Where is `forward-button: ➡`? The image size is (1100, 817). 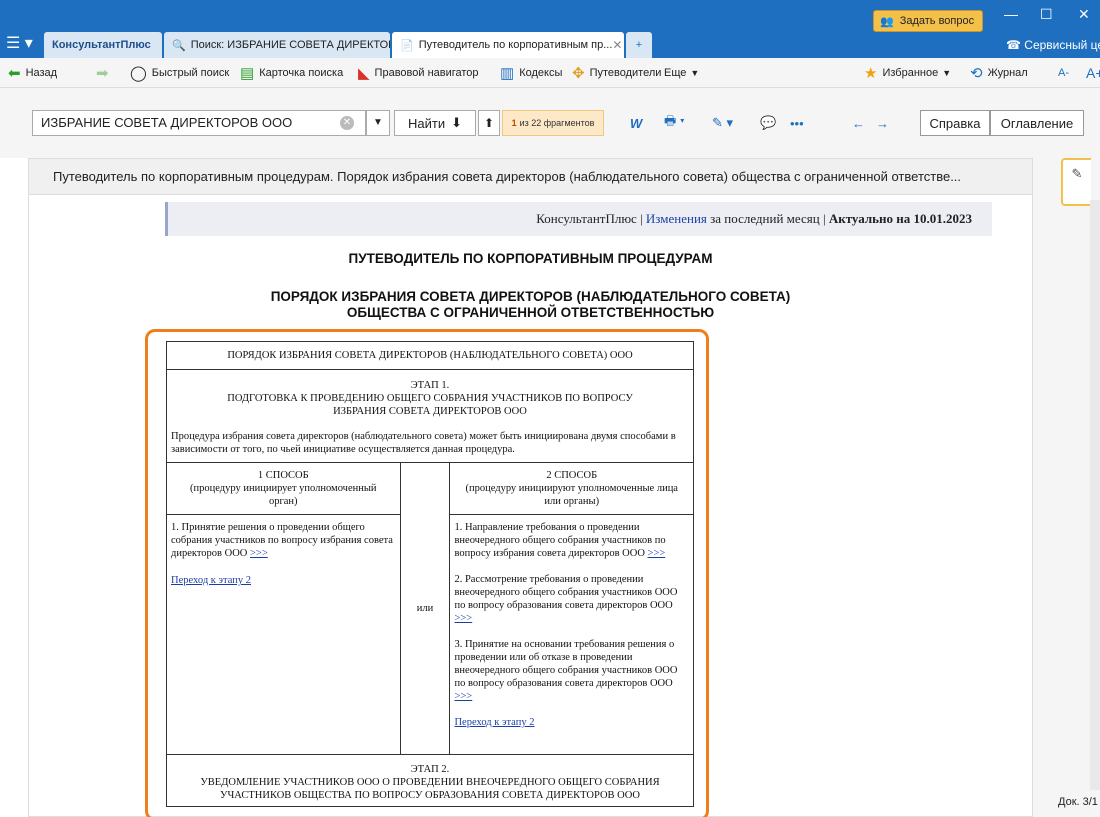
forward-button: ➡ is located at coordinates (105, 73).